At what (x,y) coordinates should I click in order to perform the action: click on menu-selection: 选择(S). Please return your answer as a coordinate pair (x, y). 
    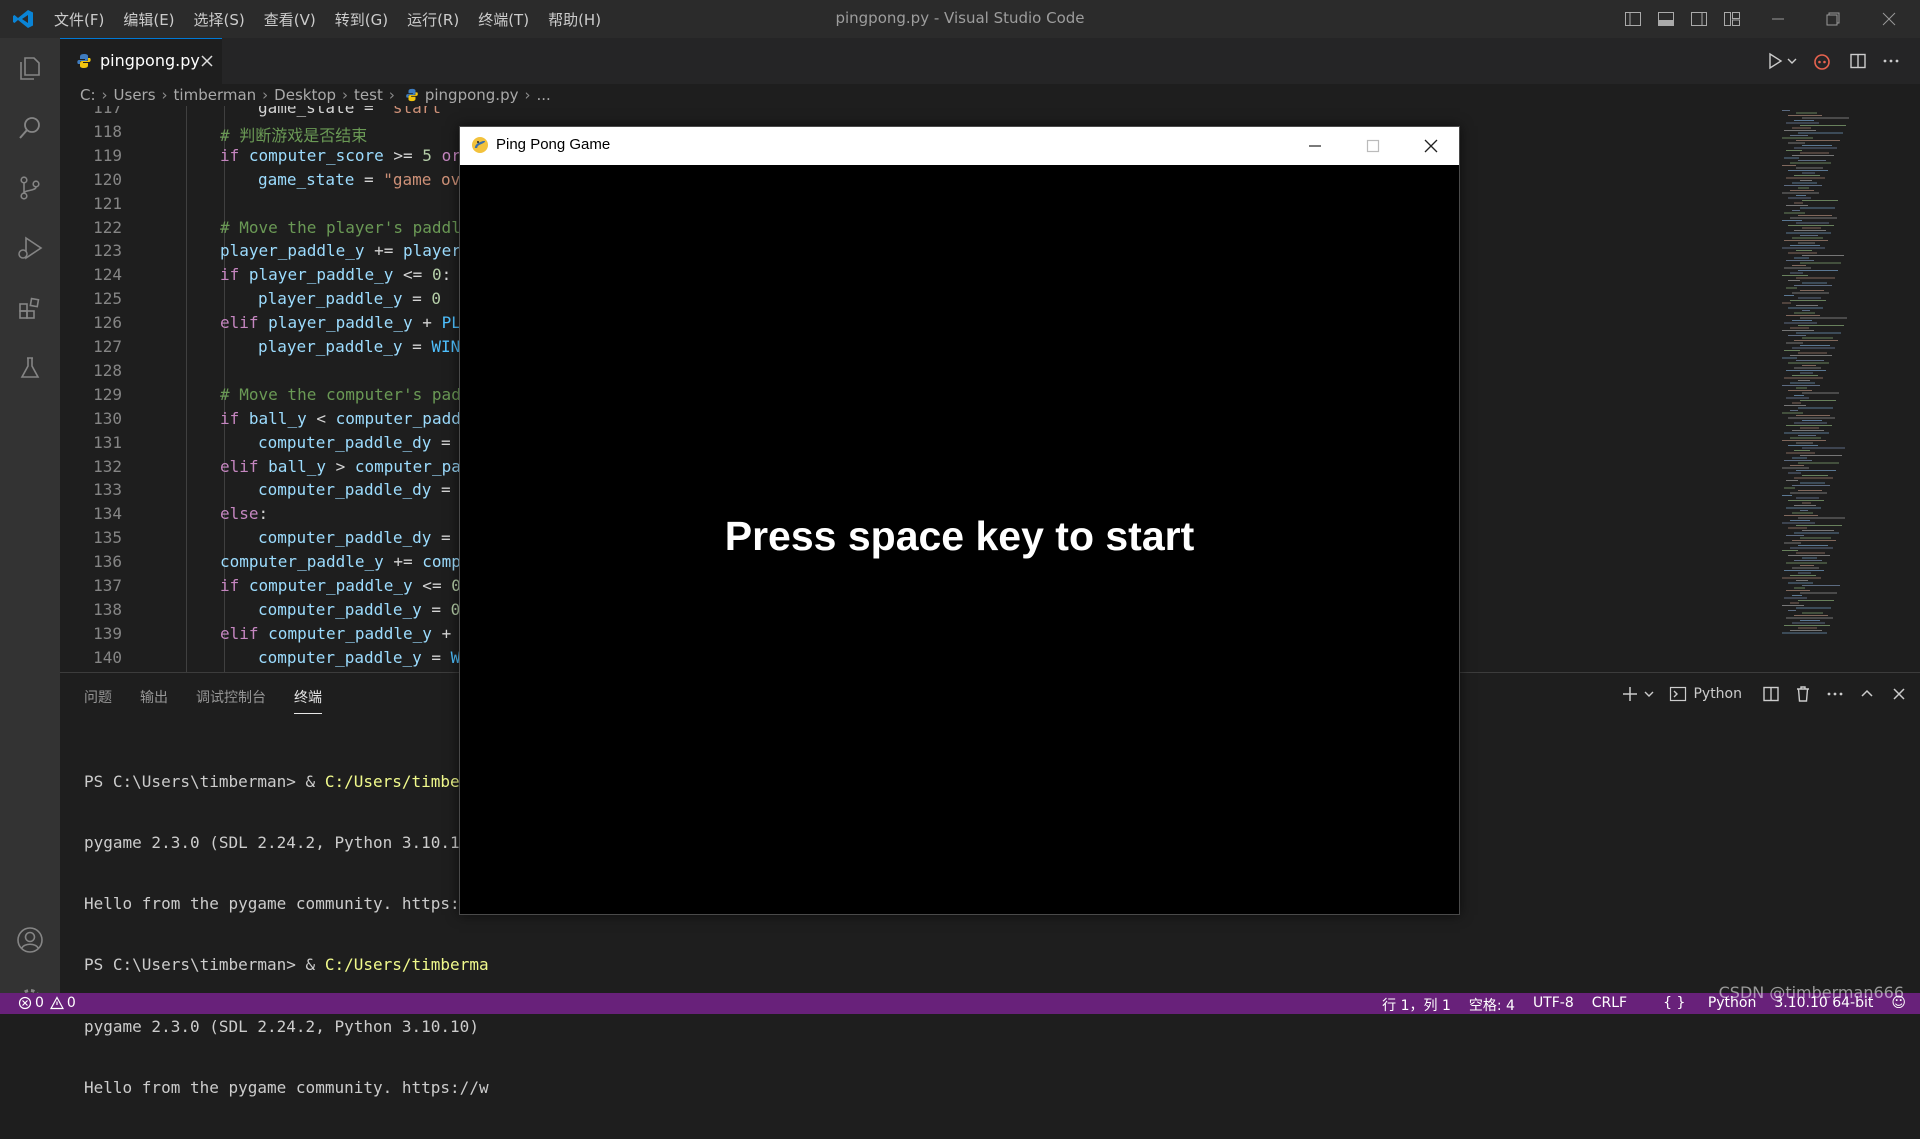
    Looking at the image, I should click on (219, 19).